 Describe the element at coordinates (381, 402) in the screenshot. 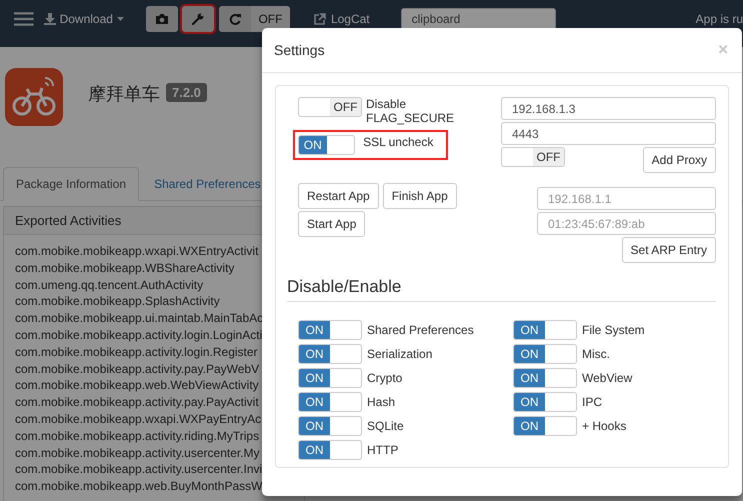

I see `hook-label: Hash` at that location.